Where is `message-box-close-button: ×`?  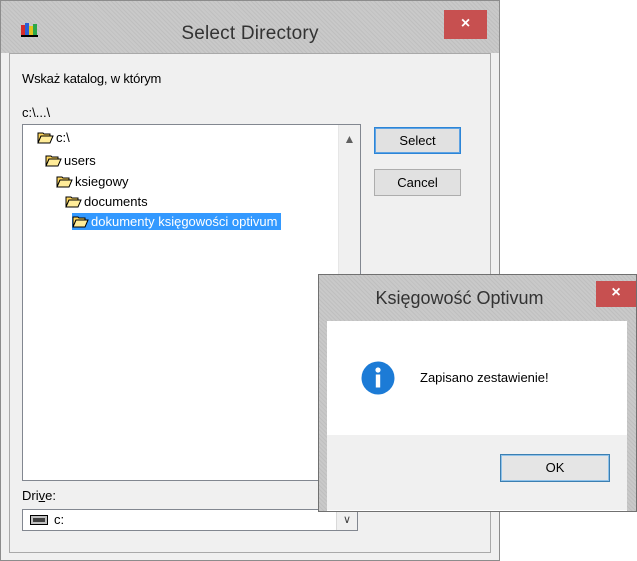
message-box-close-button: × is located at coordinates (616, 294).